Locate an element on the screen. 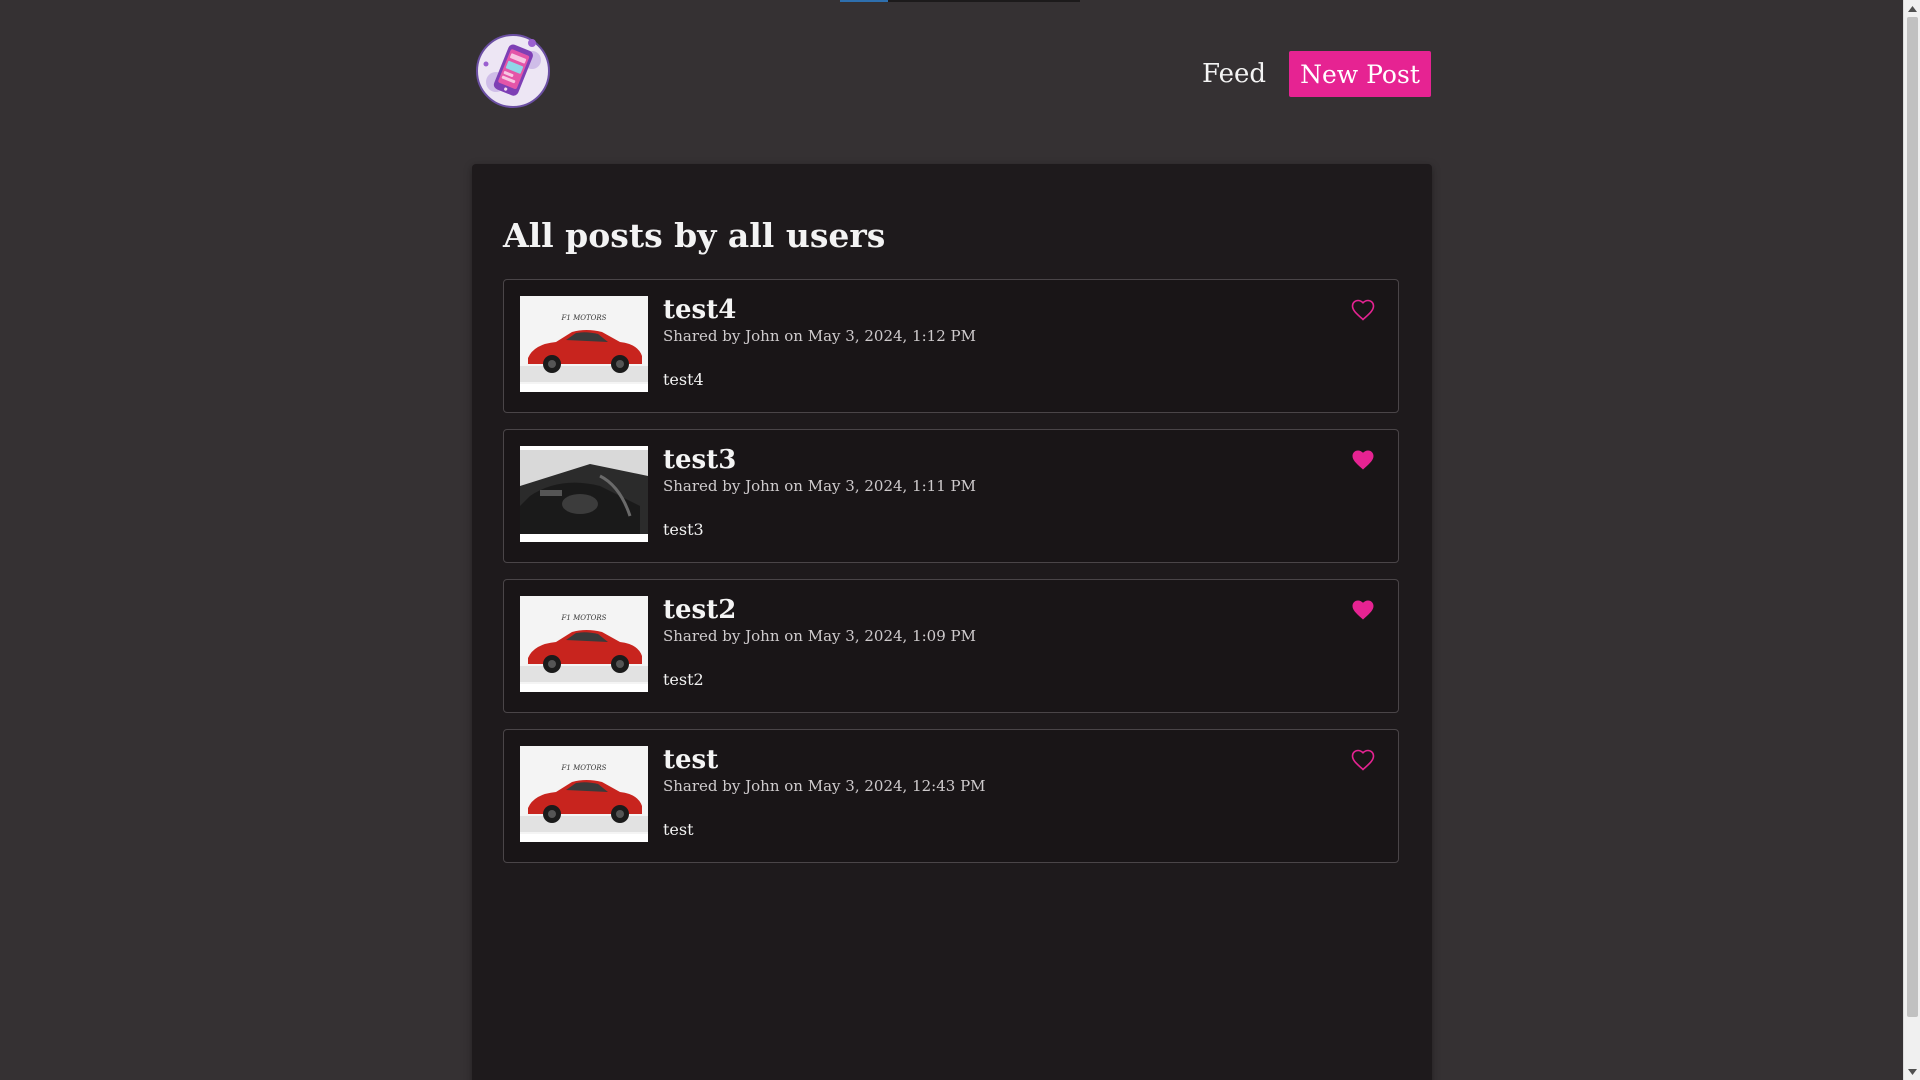 Image resolution: width=1920 pixels, height=1080 pixels. post-title: test4 is located at coordinates (699, 310).